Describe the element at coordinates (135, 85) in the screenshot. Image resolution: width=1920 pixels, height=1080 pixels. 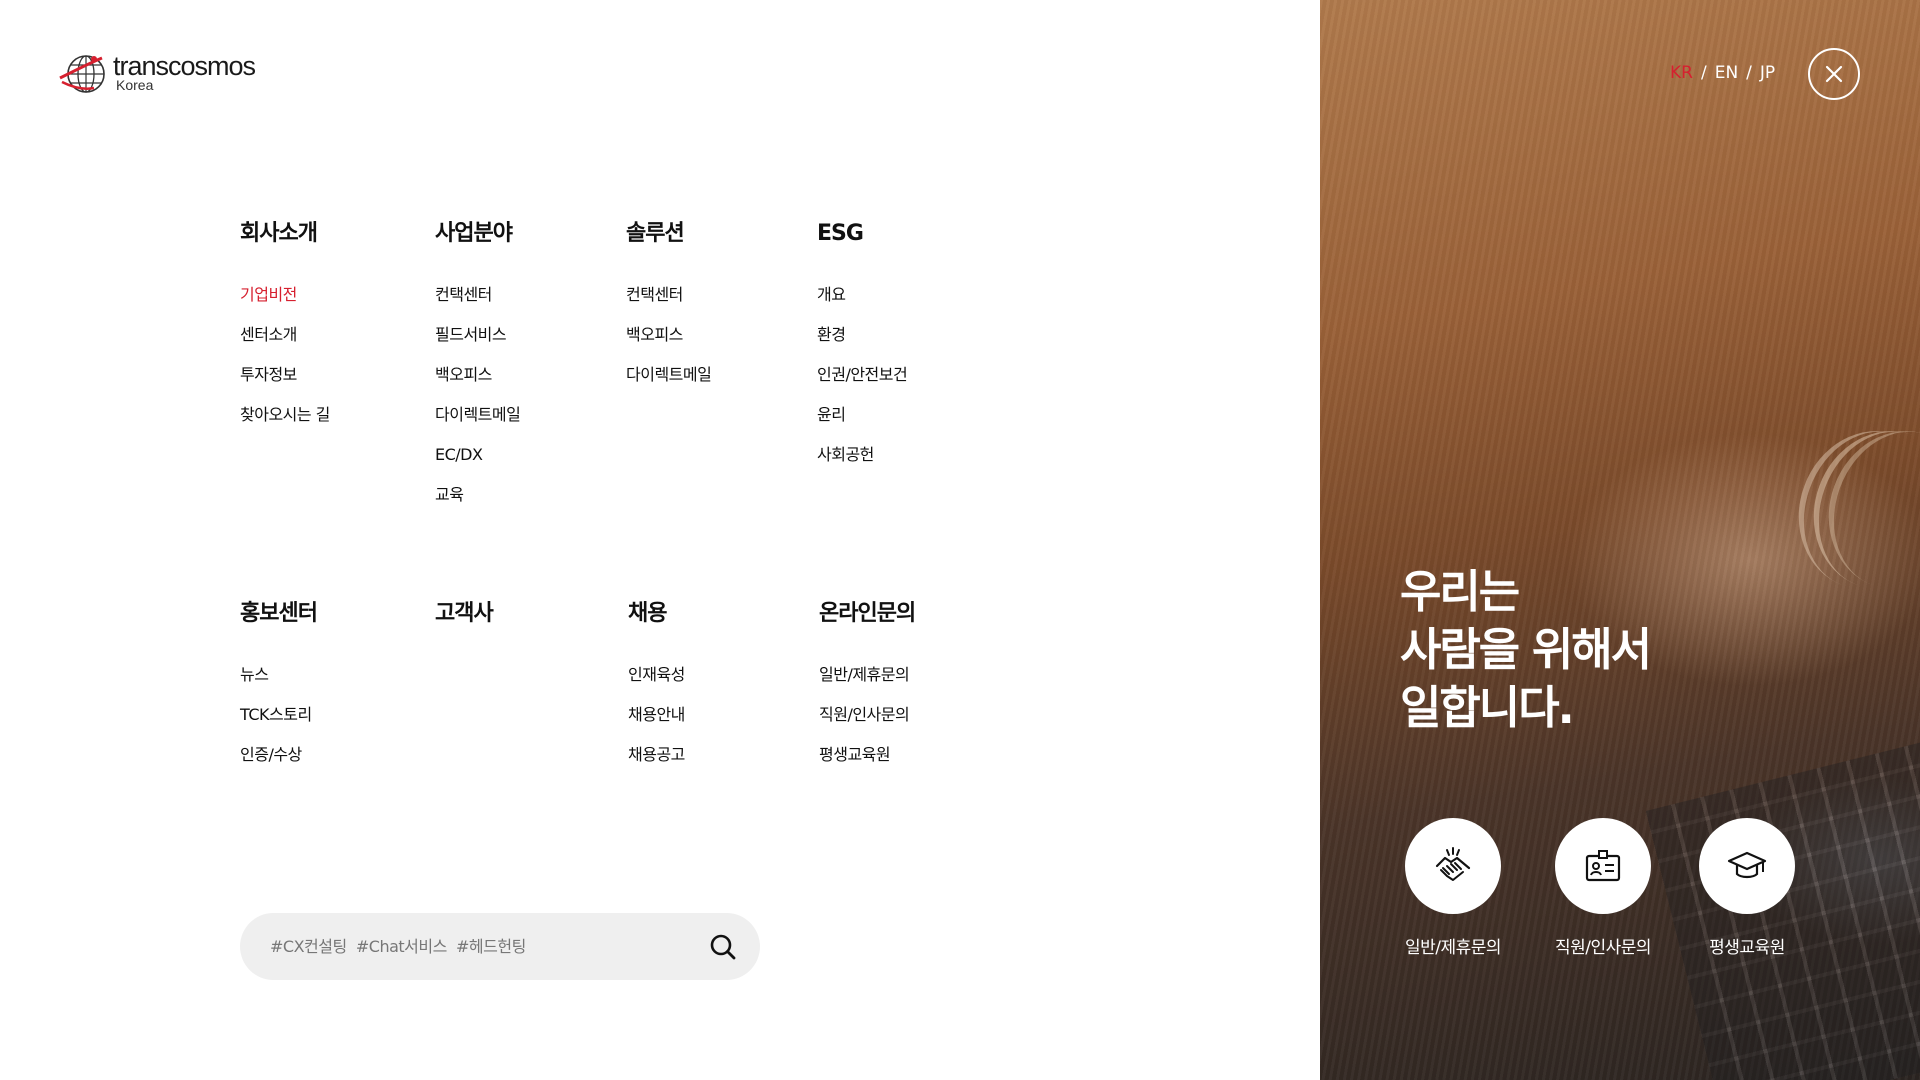
I see `logo-subtitle: Korea` at that location.